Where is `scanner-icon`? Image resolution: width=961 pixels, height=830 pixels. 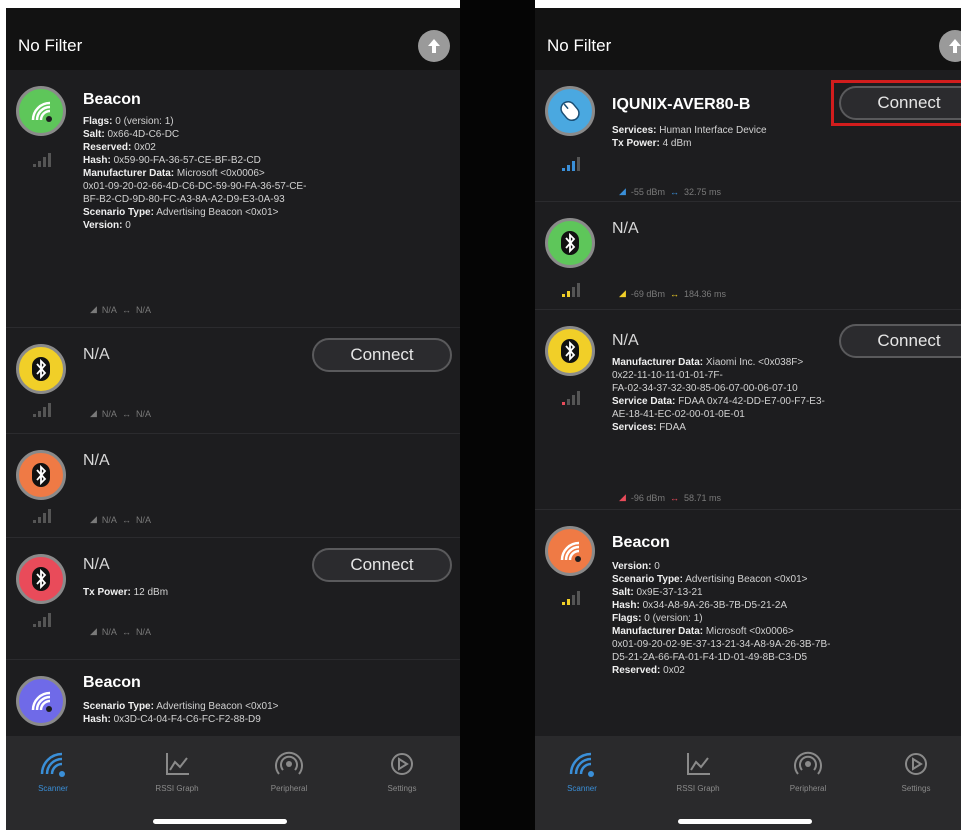 scanner-icon is located at coordinates (581, 764).